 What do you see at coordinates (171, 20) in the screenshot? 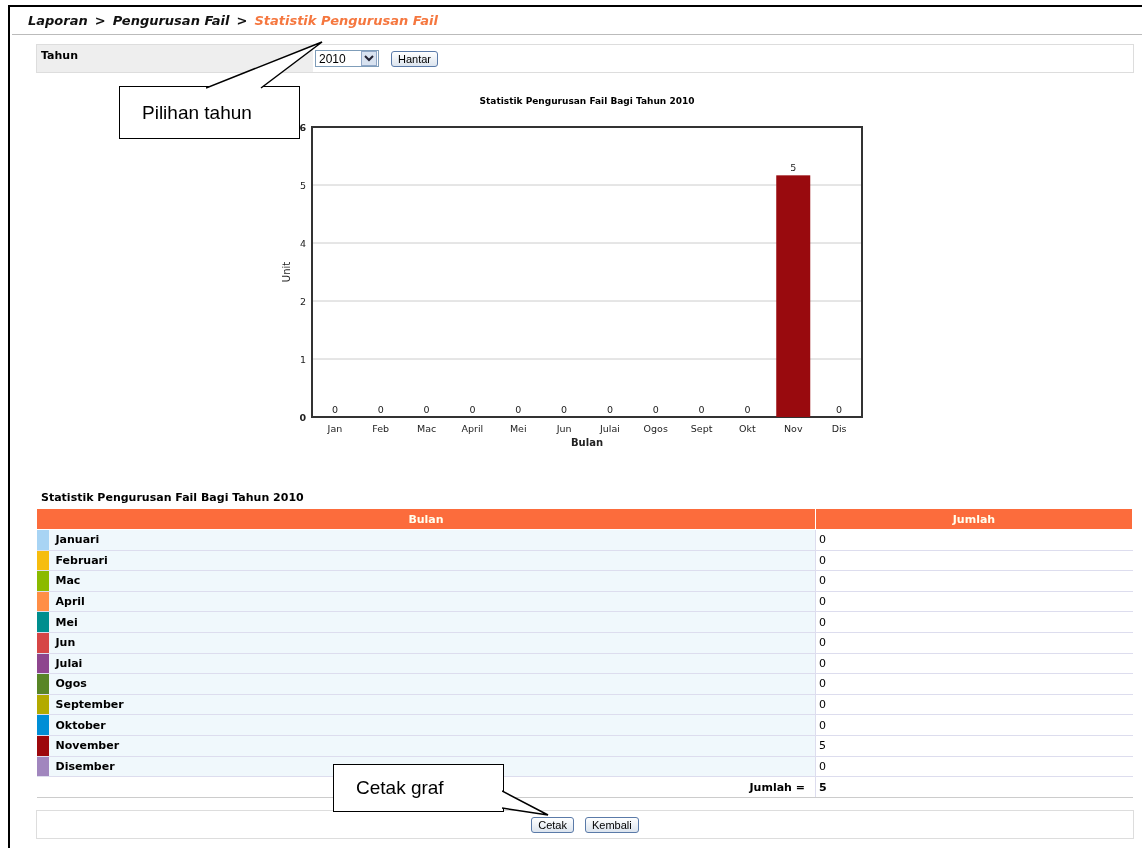
I see `breadcrumb-item: Pengurusan Fail` at bounding box center [171, 20].